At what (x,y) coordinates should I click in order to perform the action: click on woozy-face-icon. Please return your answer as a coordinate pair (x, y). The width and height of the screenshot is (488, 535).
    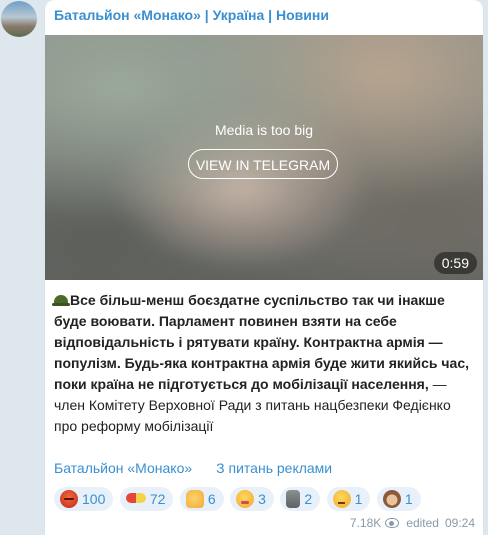
    Looking at the image, I should click on (245, 499).